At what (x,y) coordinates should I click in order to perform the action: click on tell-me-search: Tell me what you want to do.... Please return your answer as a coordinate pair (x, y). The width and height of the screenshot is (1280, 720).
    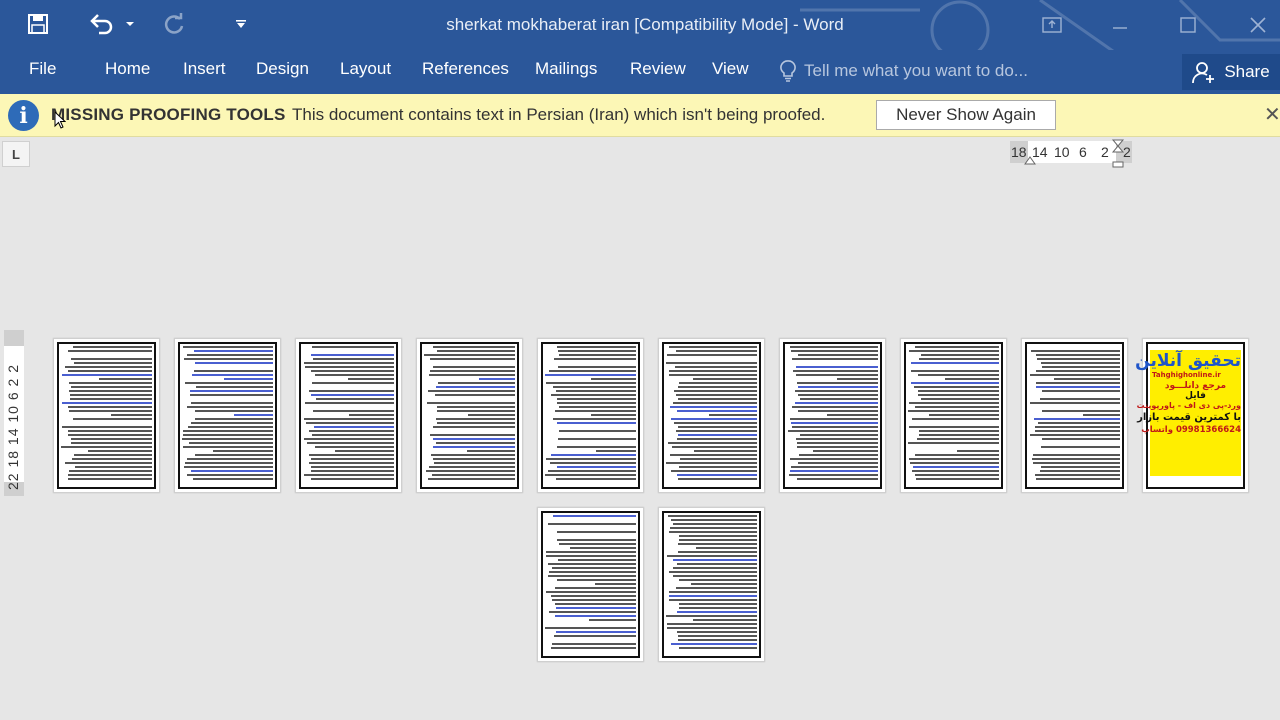
    Looking at the image, I should click on (904, 71).